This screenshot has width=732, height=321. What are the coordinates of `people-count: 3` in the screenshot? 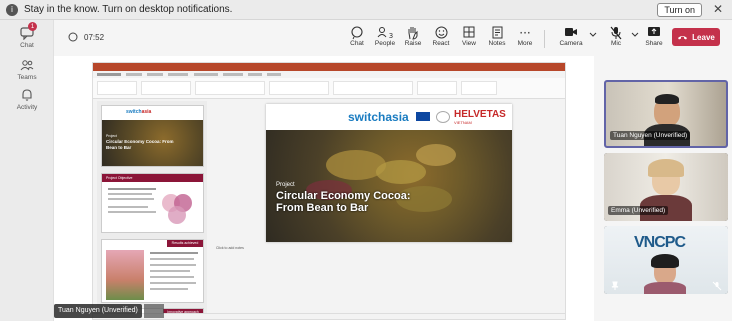 It's located at (391, 36).